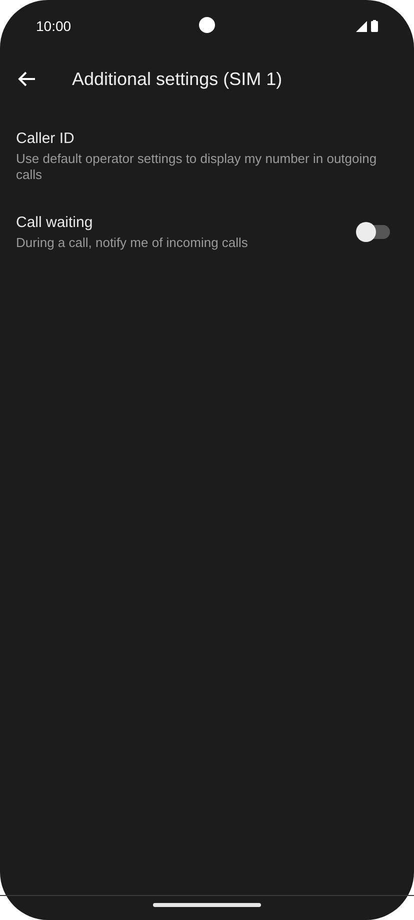  What do you see at coordinates (132, 243) in the screenshot?
I see `setting-summary: During a call, notify me of incoming calls` at bounding box center [132, 243].